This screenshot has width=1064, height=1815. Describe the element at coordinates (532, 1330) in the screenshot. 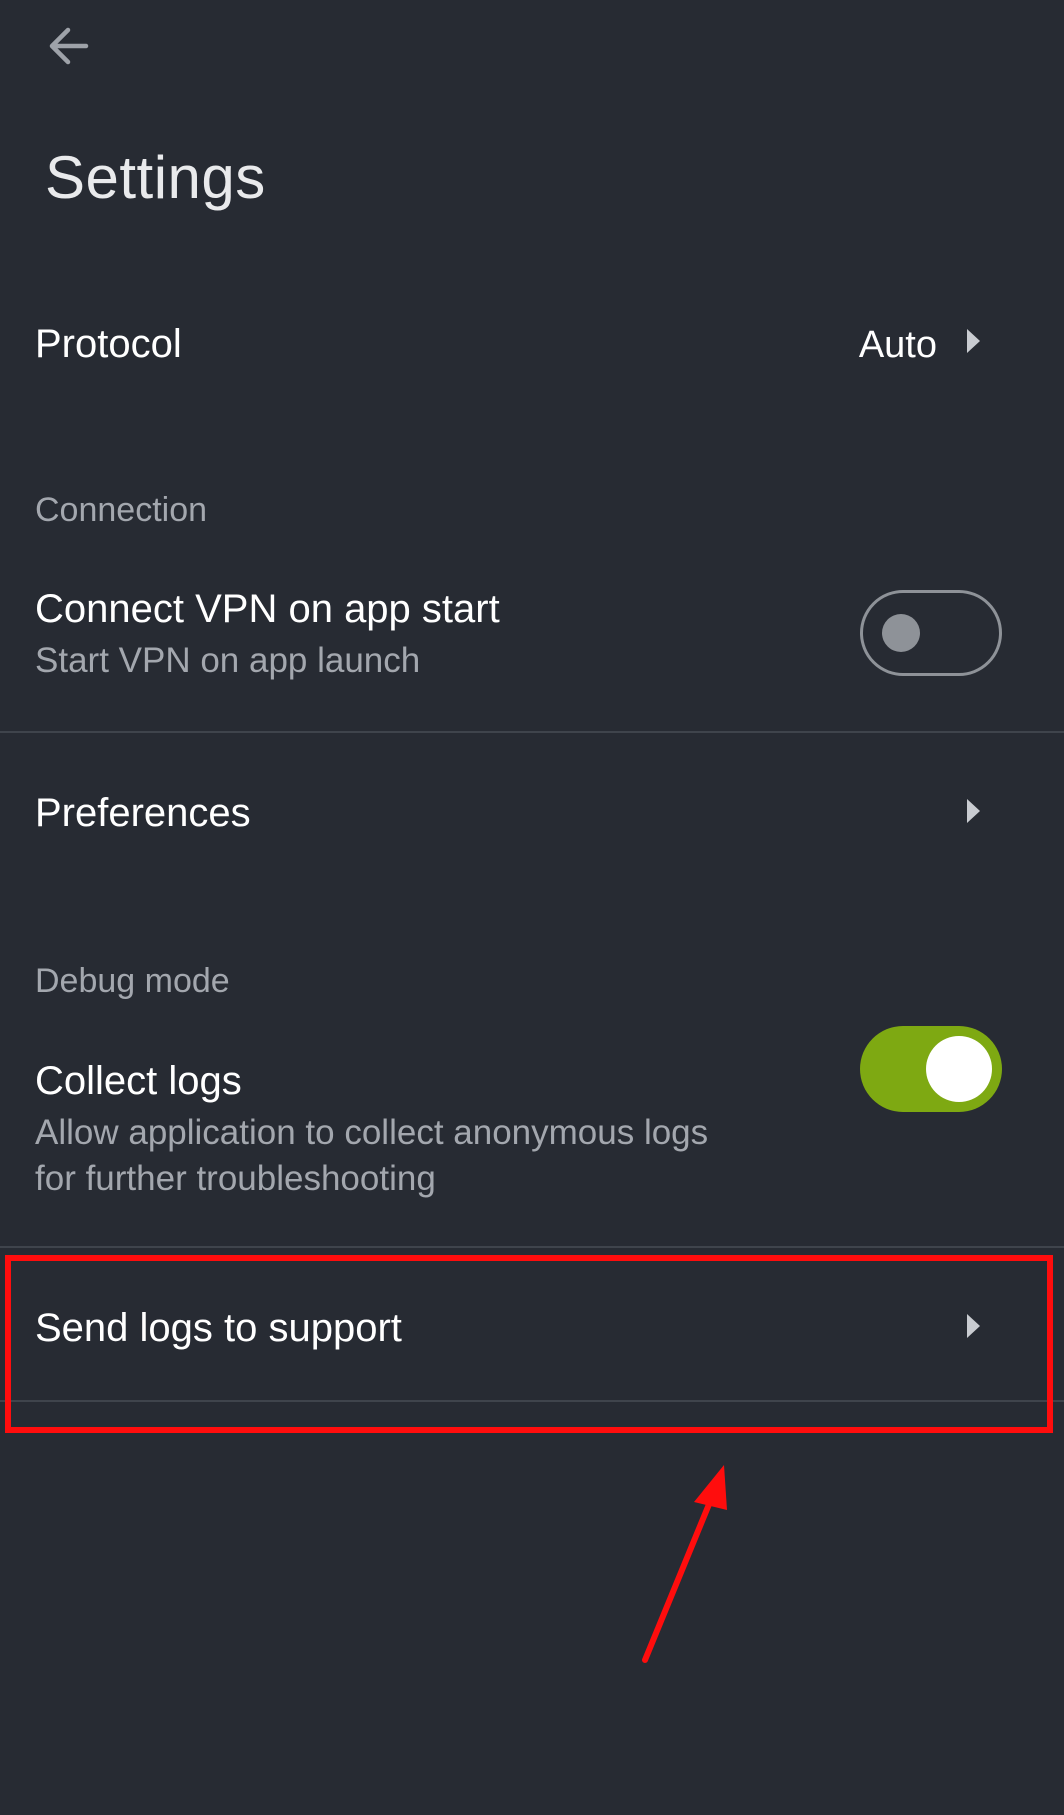

I see `send-logs-row: Send logs to support` at that location.